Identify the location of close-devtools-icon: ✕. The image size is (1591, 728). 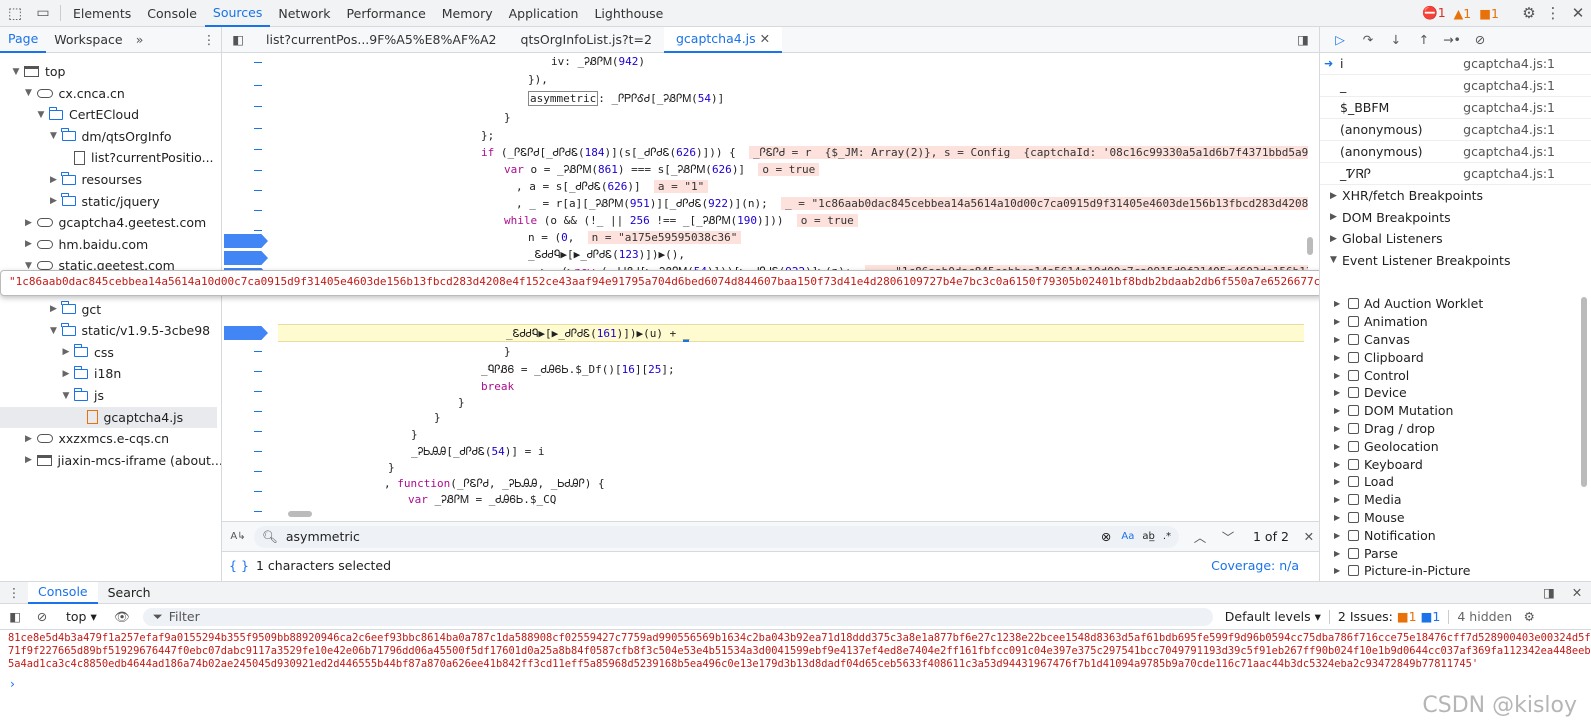
(1578, 13).